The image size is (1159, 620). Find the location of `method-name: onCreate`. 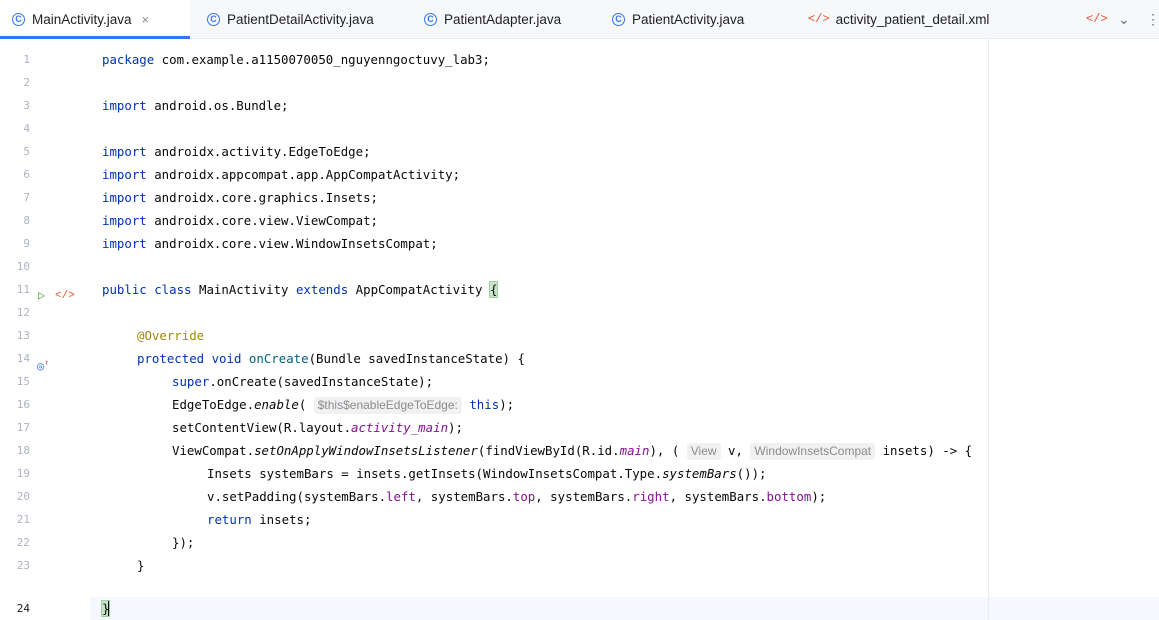

method-name: onCreate is located at coordinates (278, 358).